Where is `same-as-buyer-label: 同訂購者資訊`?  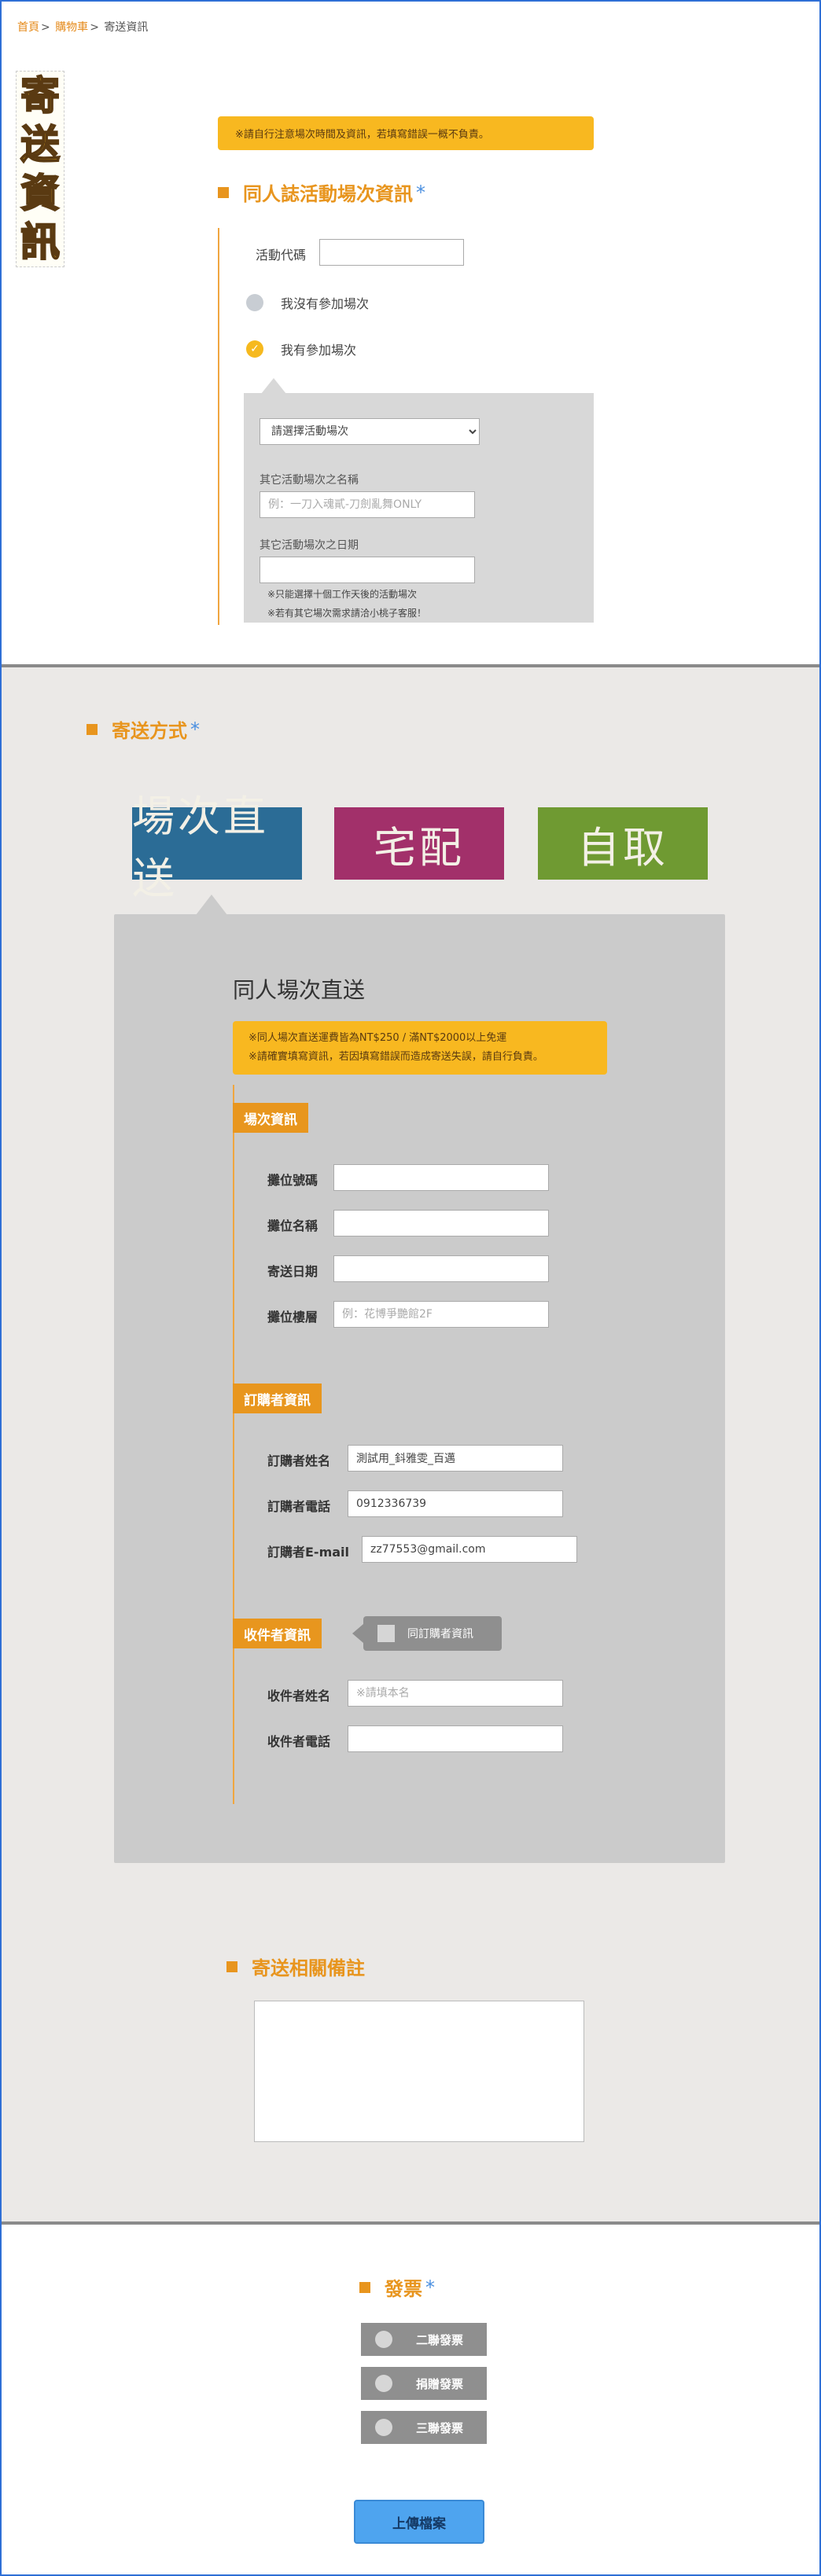
same-as-buyer-label: 同訂購者資訊 is located at coordinates (440, 1634).